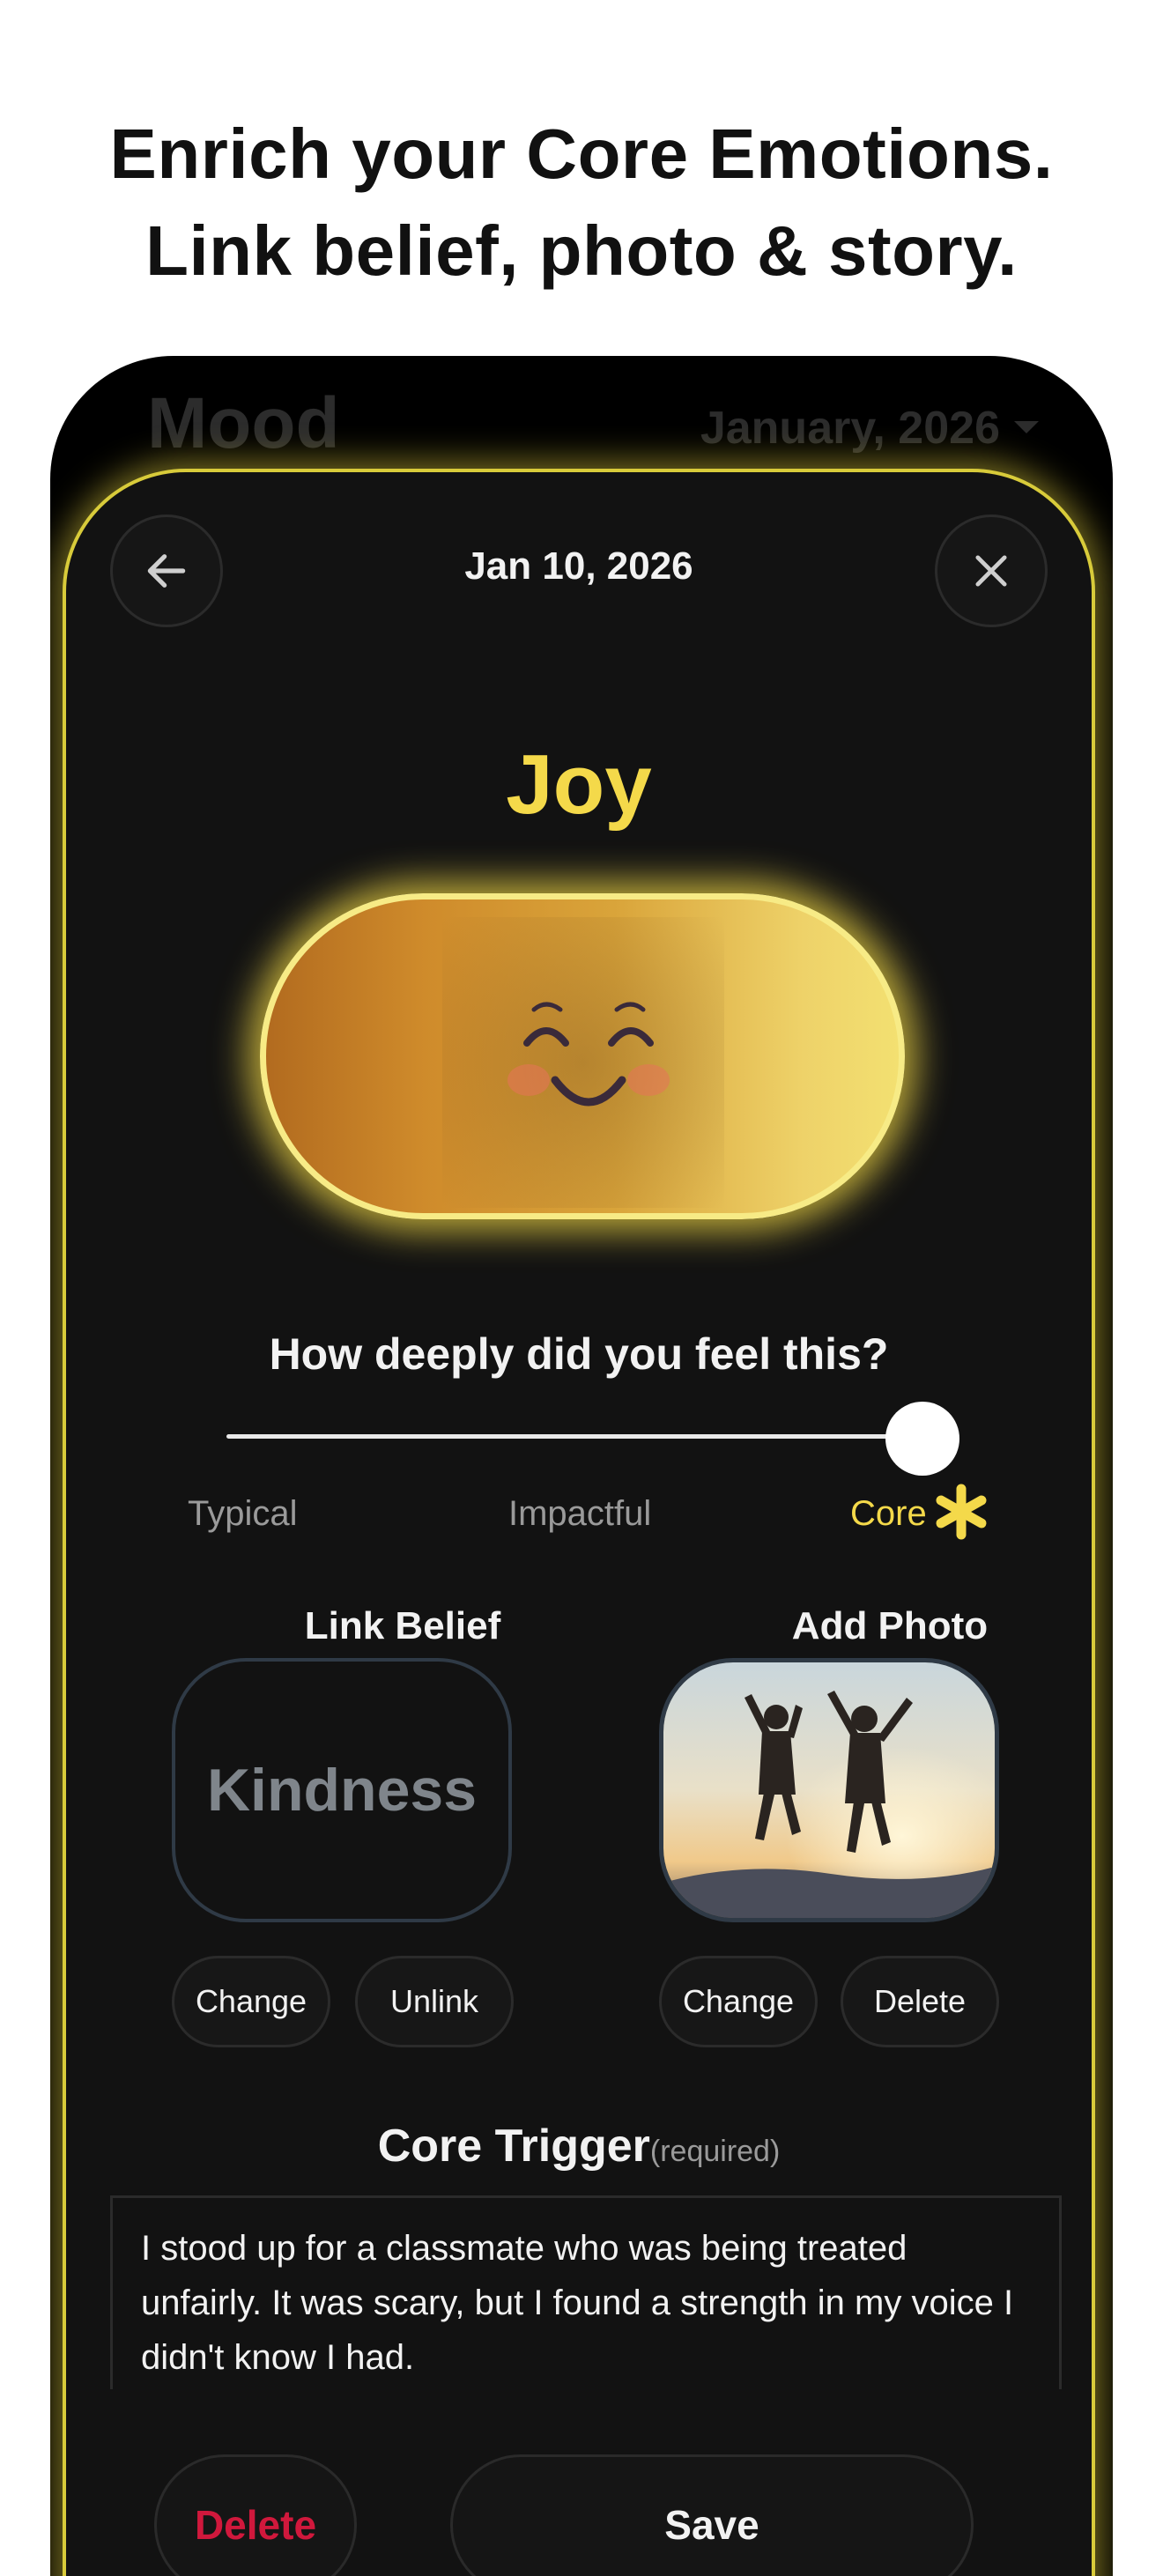  I want to click on smiling-face-icon, so click(588, 1055).